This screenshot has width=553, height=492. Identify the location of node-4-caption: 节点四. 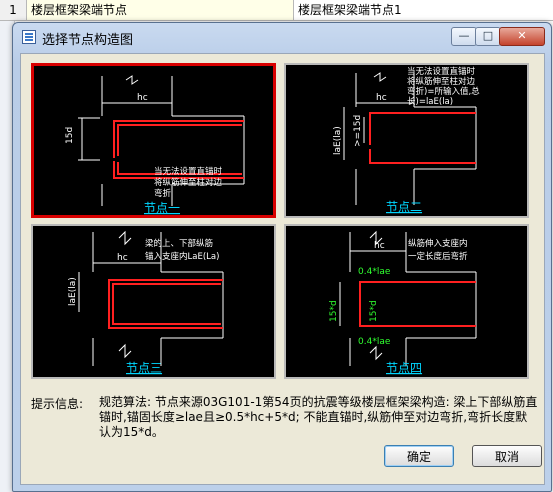
(404, 368).